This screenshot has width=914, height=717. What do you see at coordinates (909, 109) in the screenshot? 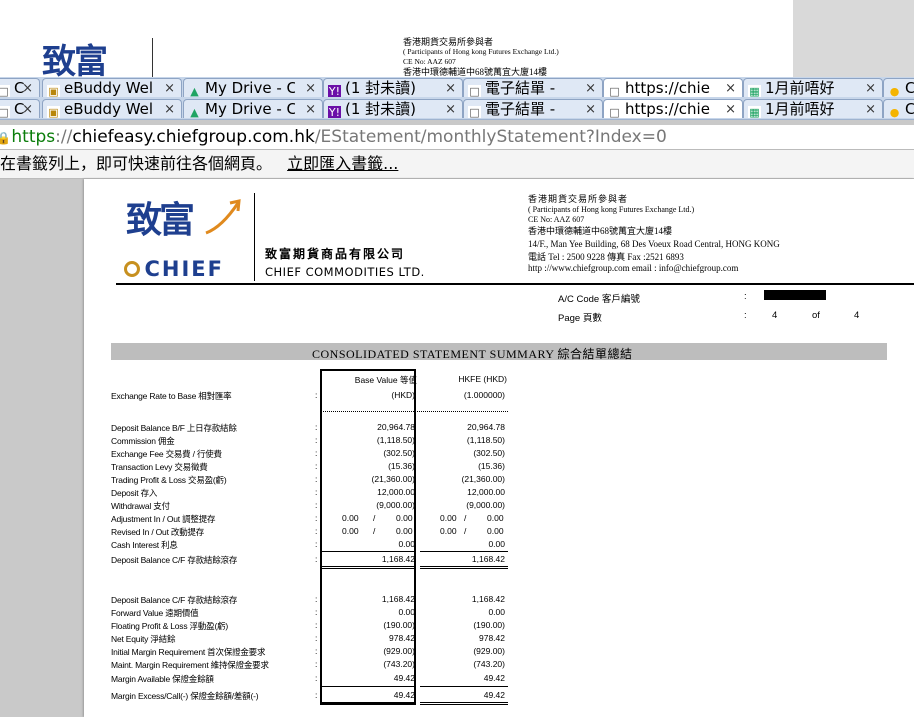
I see `tab-label: C` at bounding box center [909, 109].